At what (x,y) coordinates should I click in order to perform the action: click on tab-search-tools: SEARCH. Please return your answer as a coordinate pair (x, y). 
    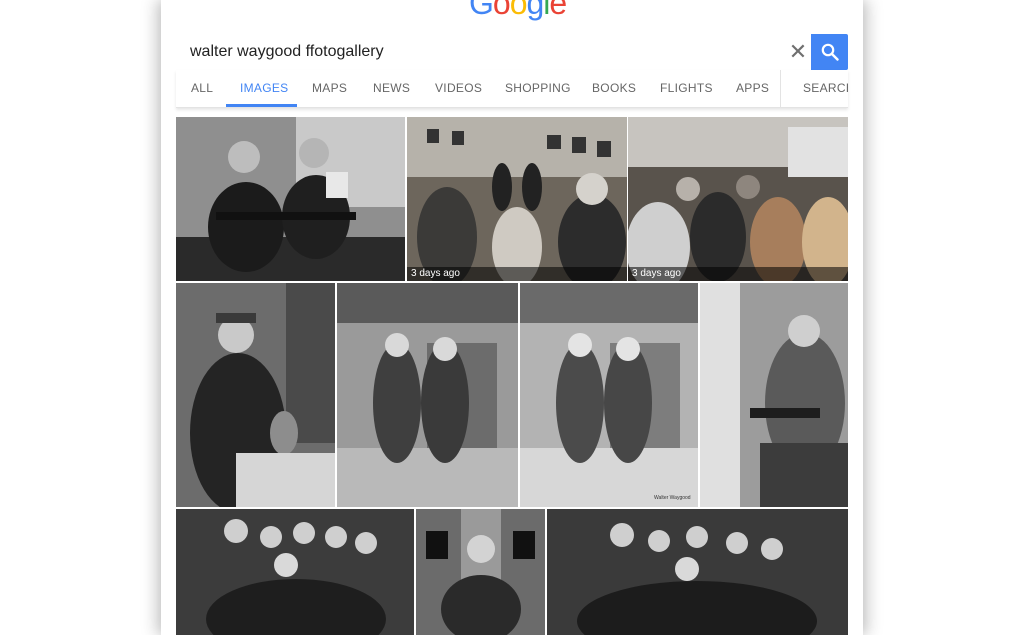
    Looking at the image, I should click on (825, 88).